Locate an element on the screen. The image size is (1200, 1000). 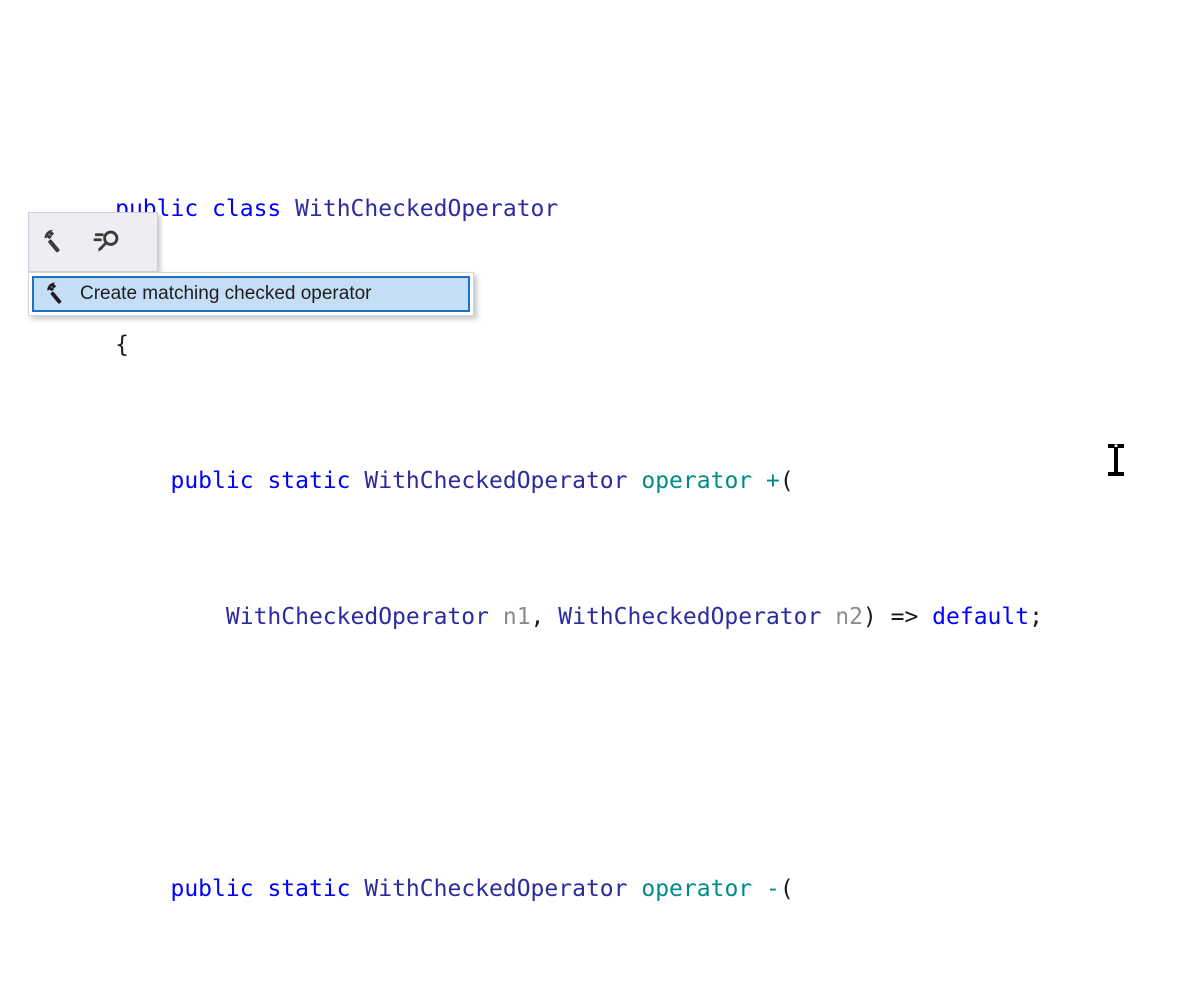
menu-item: Create matching checked operator is located at coordinates (251, 294).